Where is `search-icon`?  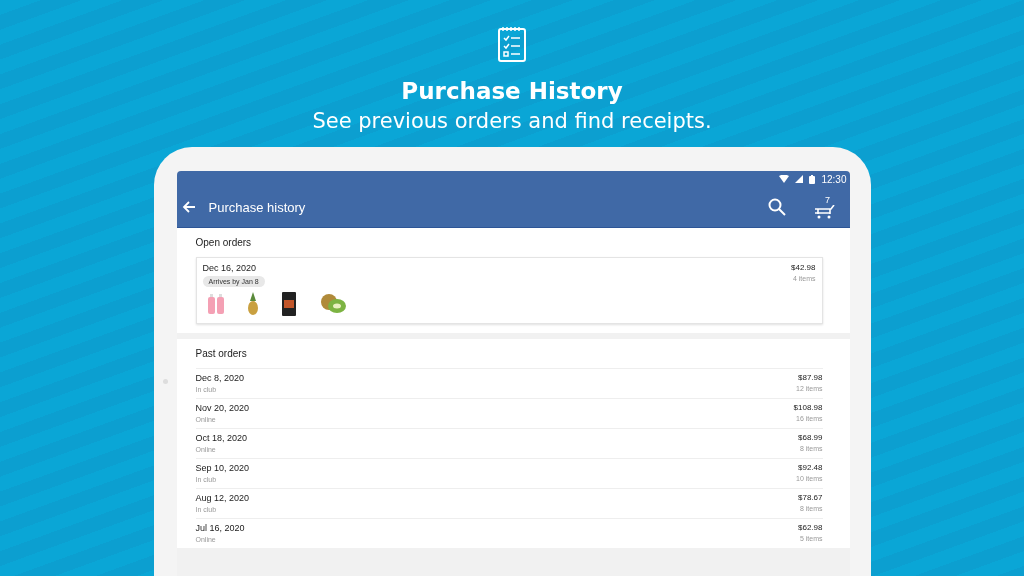 search-icon is located at coordinates (776, 207).